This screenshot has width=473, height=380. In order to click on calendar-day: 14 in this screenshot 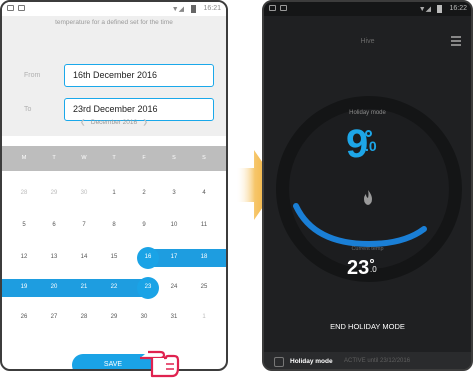, I will do `click(84, 257)`.